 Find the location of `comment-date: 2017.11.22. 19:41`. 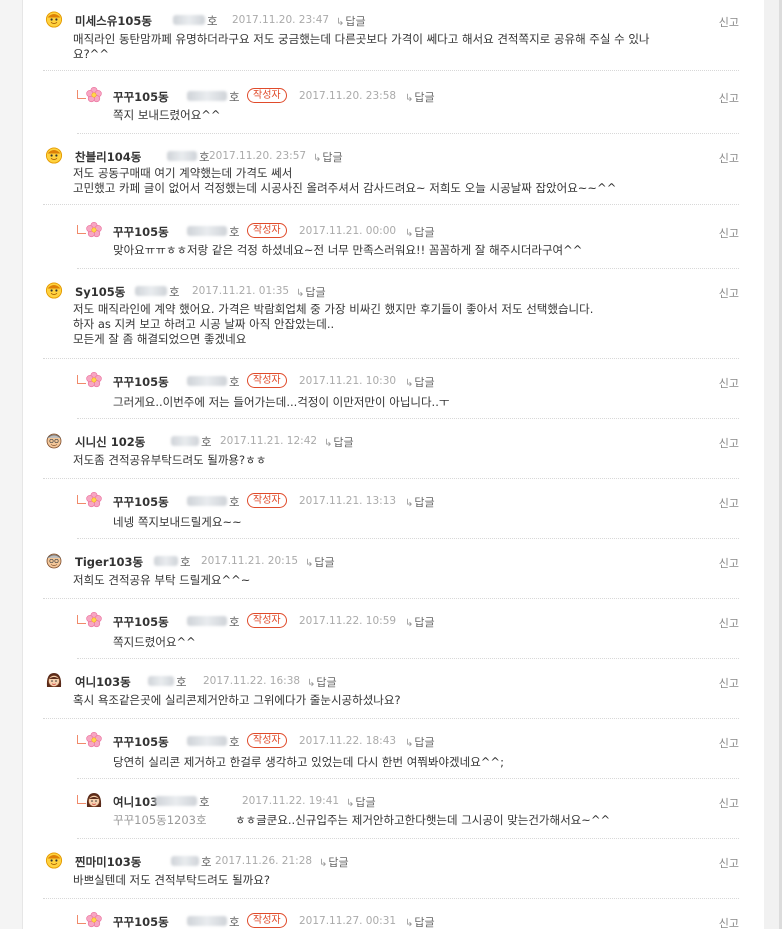

comment-date: 2017.11.22. 19:41 is located at coordinates (291, 801).